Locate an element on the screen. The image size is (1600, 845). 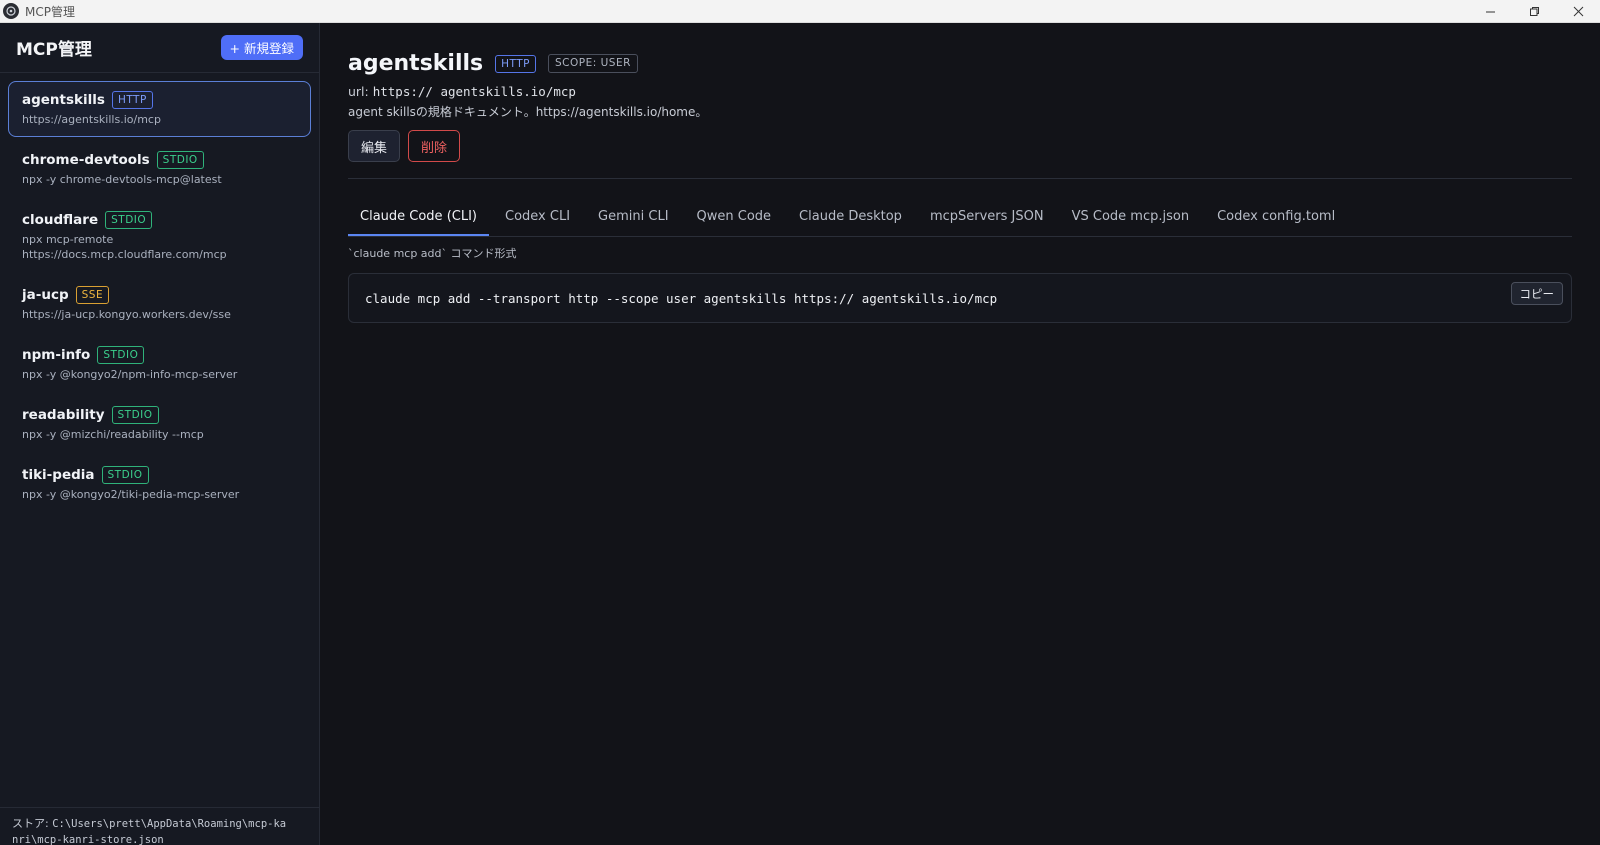
server-desc-line: https://docs.mcp.cloudflare.com/mcp is located at coordinates (124, 254).